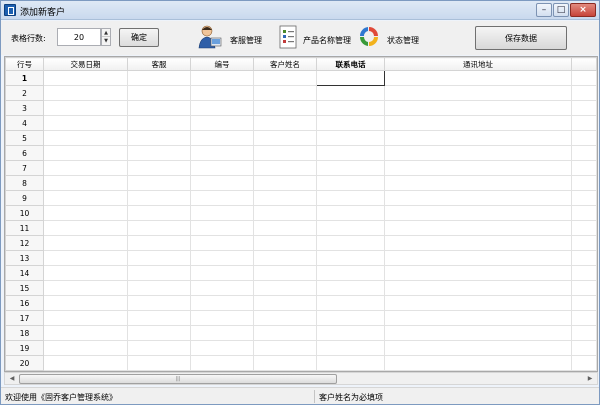 This screenshot has width=600, height=405. Describe the element at coordinates (314, 38) in the screenshot. I see `product-management-button: 产品名称管理` at that location.